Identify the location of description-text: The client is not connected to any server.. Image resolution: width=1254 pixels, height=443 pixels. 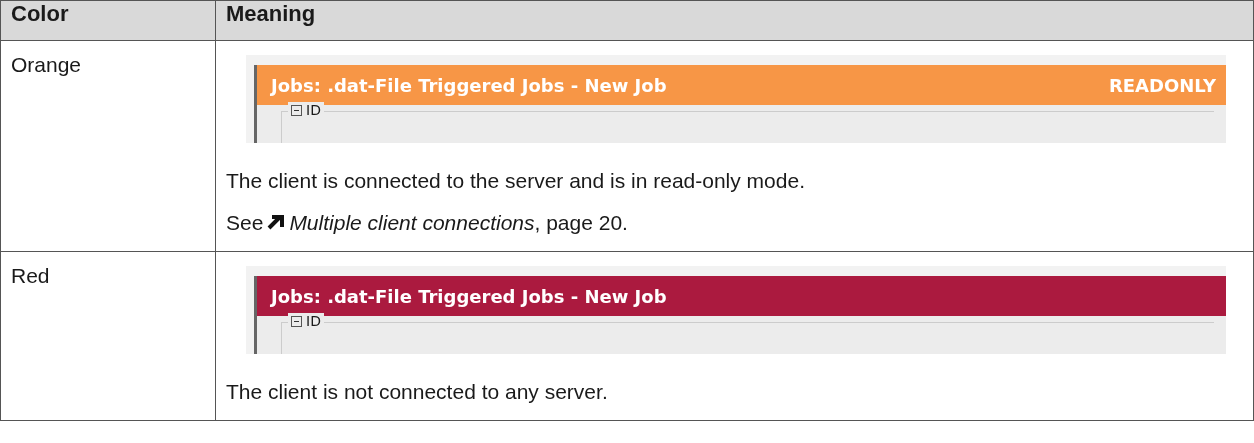
(417, 392).